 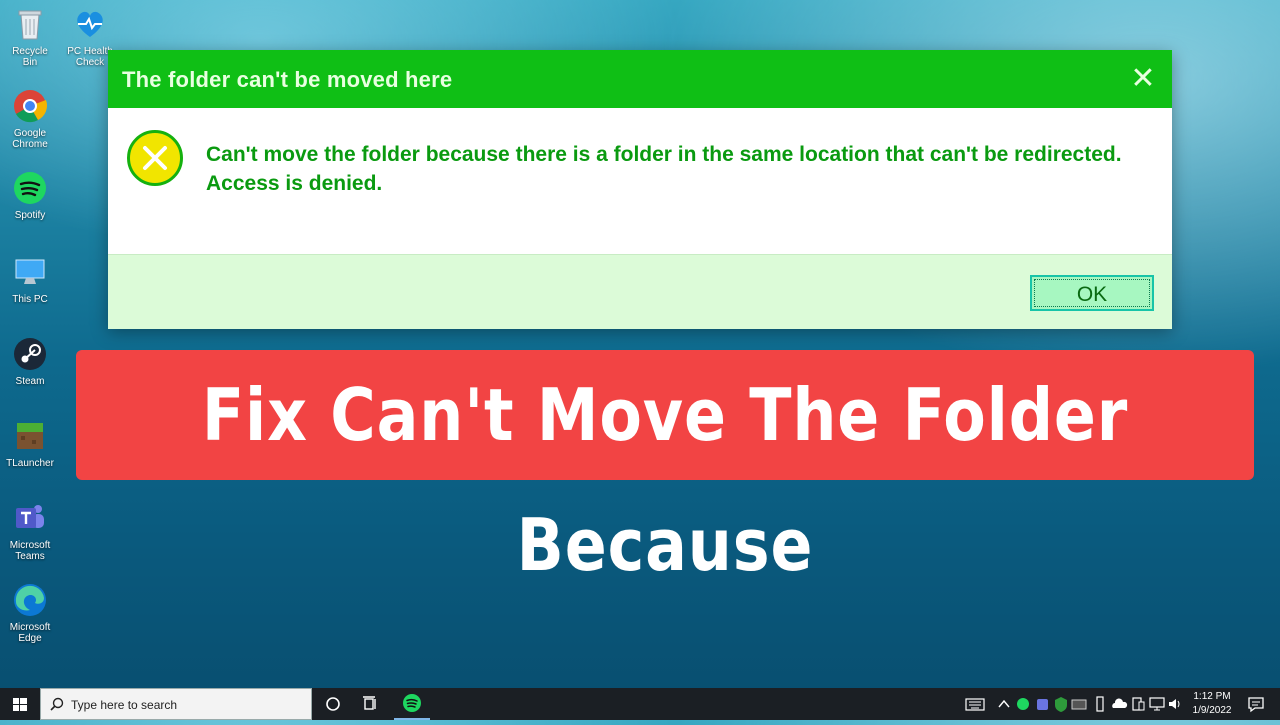 What do you see at coordinates (30, 188) in the screenshot?
I see `spotify-icon` at bounding box center [30, 188].